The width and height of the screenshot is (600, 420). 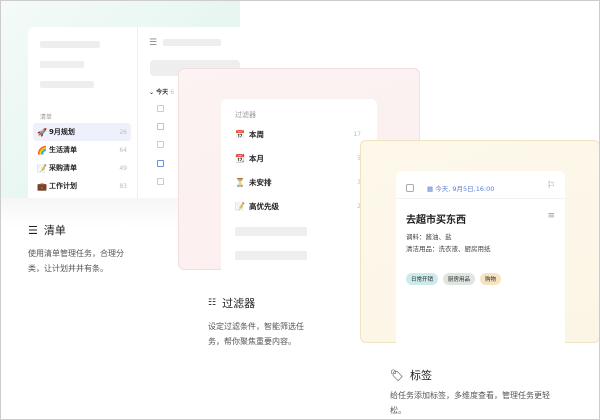 What do you see at coordinates (470, 403) in the screenshot?
I see `feature-description: 给任务添加标签，多维度查看，管理任务更轻 松。` at bounding box center [470, 403].